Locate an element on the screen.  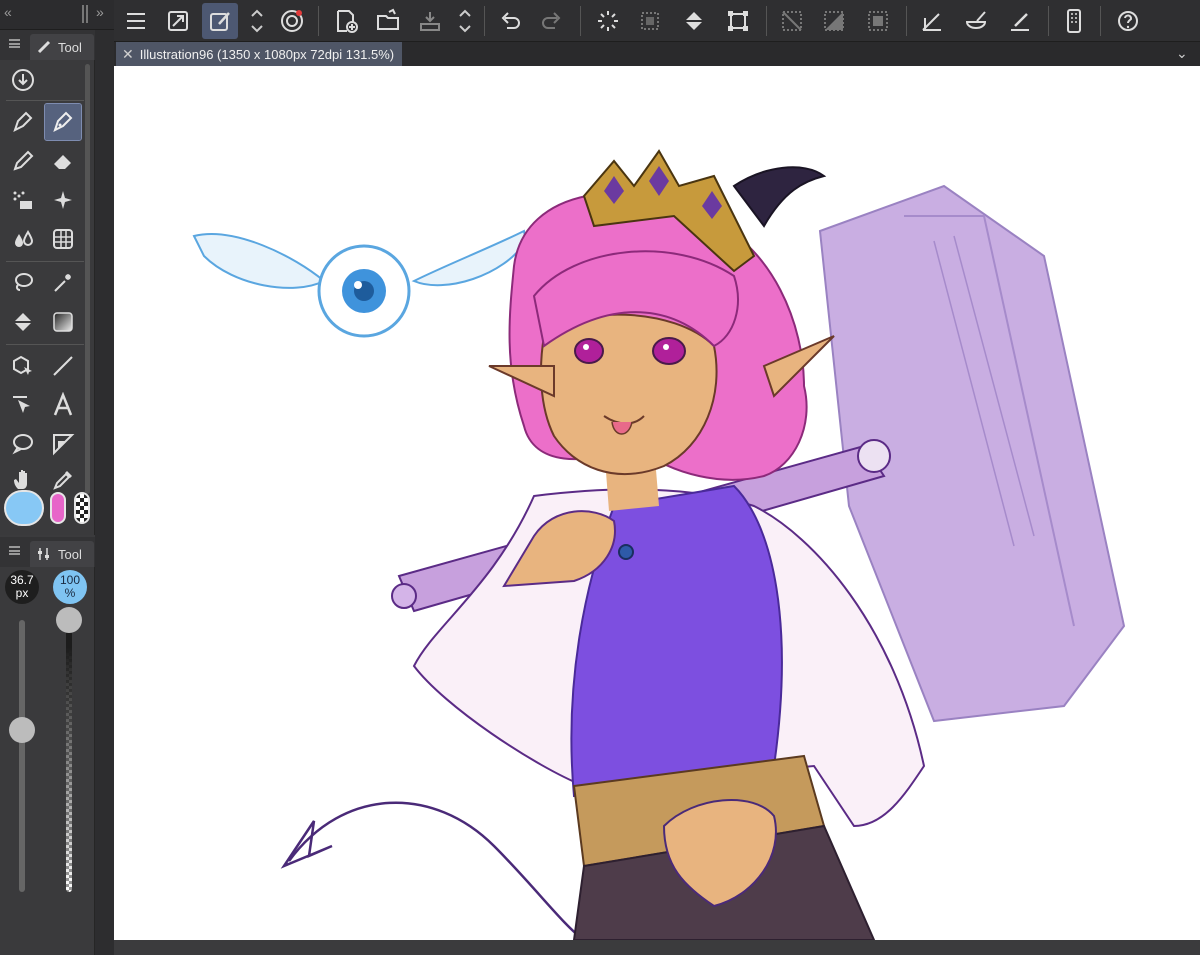
ruler-tool is located at coordinates (63, 444).